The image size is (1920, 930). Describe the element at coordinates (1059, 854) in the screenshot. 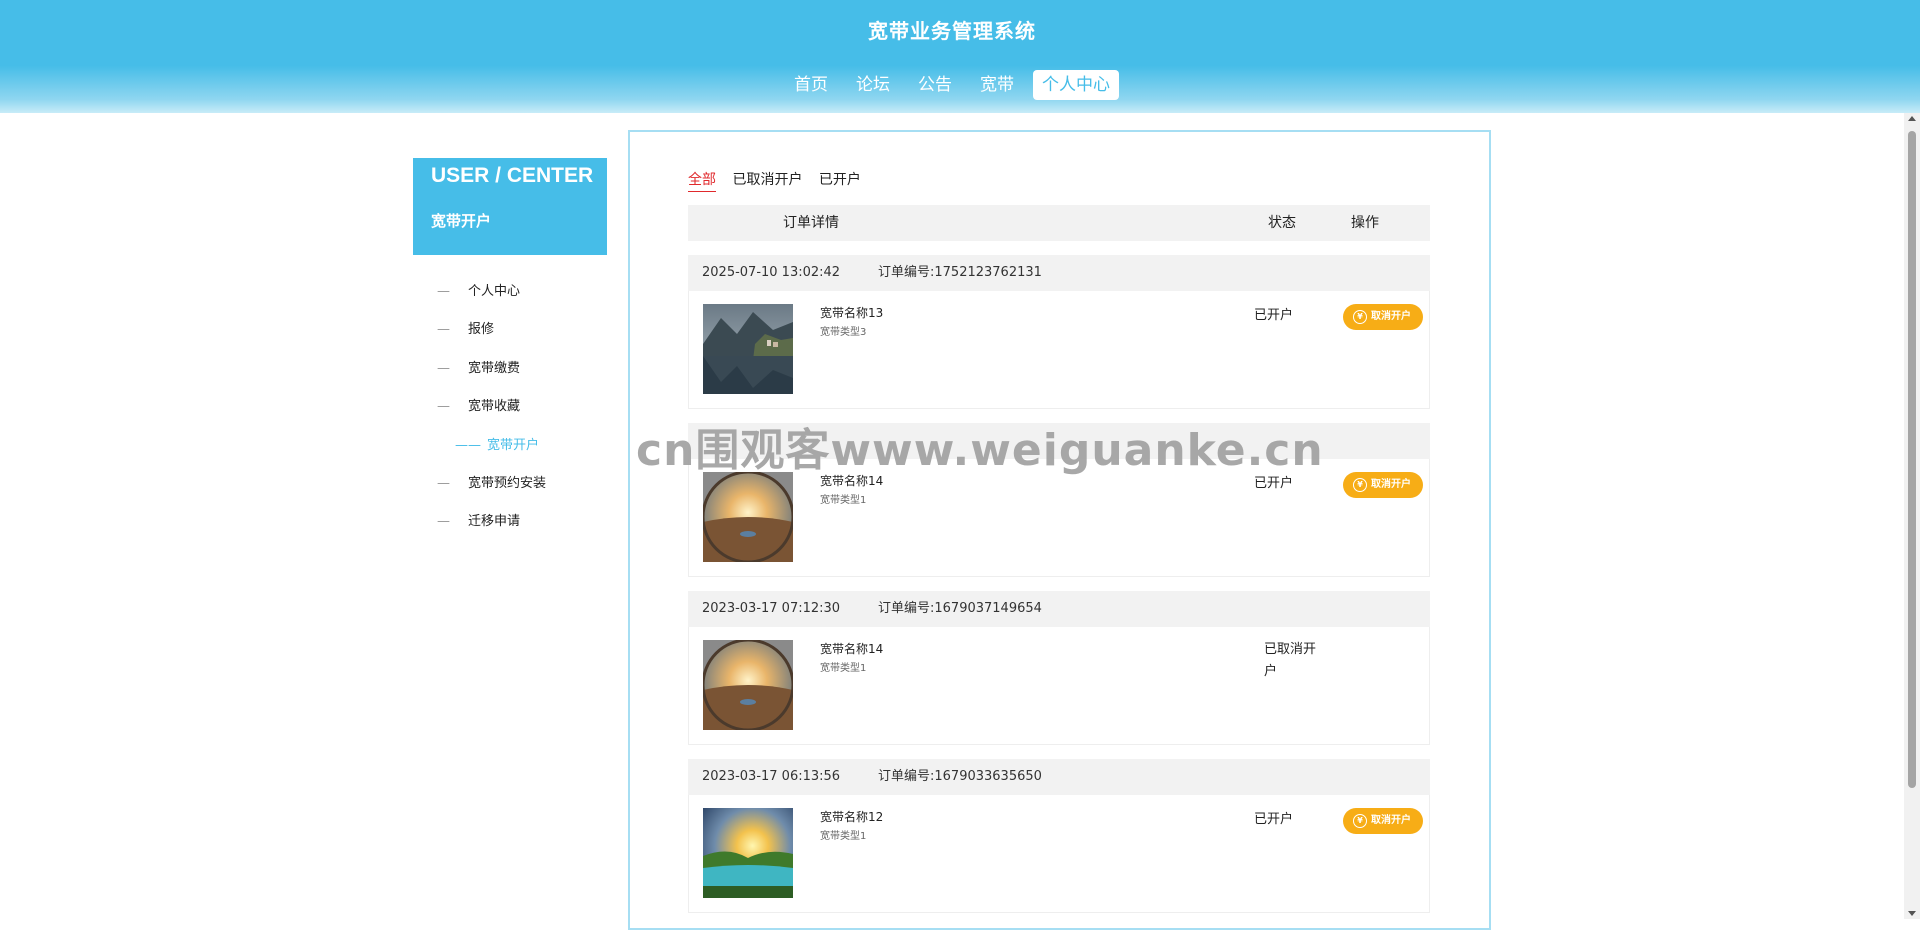

I see `order-body: 宽带名称12 宽带类型1 已开户 ¥ 取消开户` at that location.